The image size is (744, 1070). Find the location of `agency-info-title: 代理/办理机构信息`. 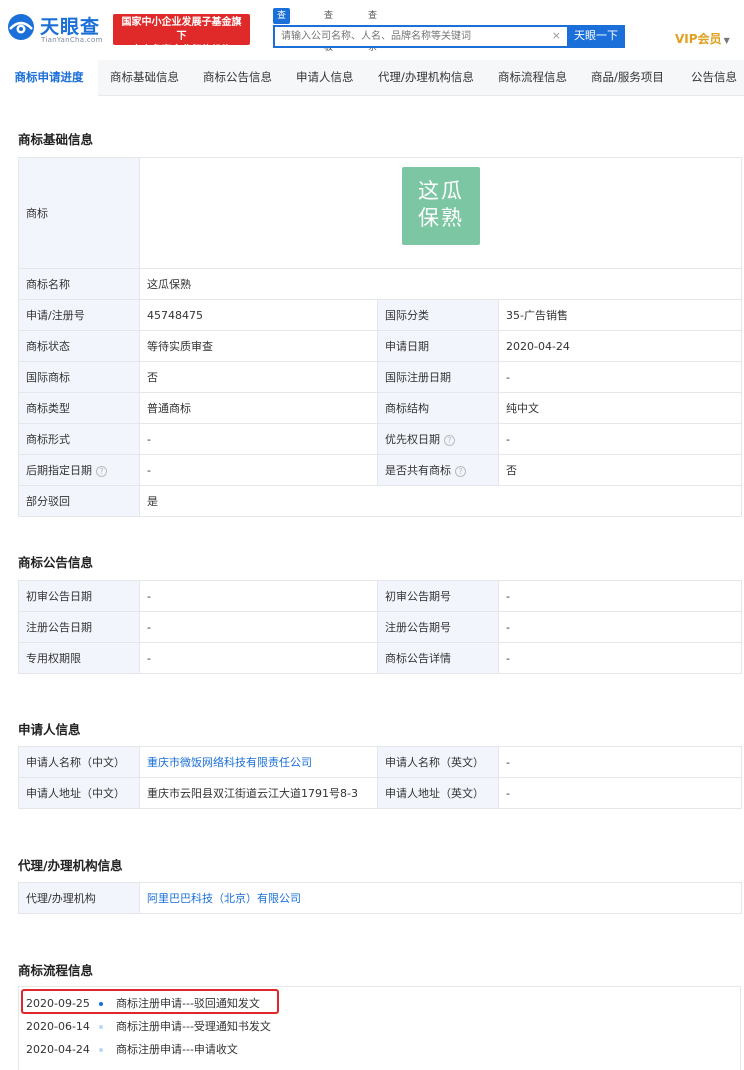

agency-info-title: 代理/办理机构信息 is located at coordinates (70, 865).